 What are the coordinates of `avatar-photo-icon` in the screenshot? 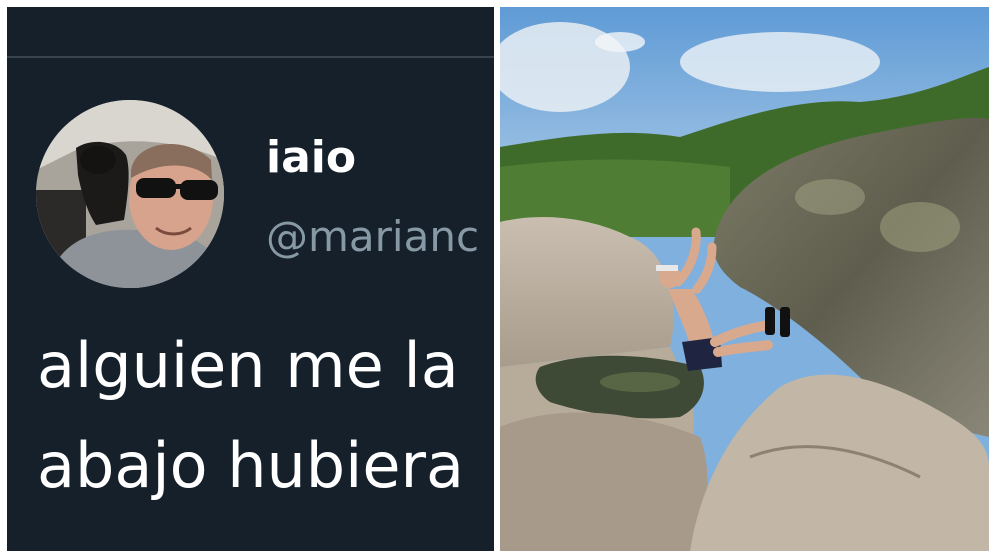 It's located at (130, 194).